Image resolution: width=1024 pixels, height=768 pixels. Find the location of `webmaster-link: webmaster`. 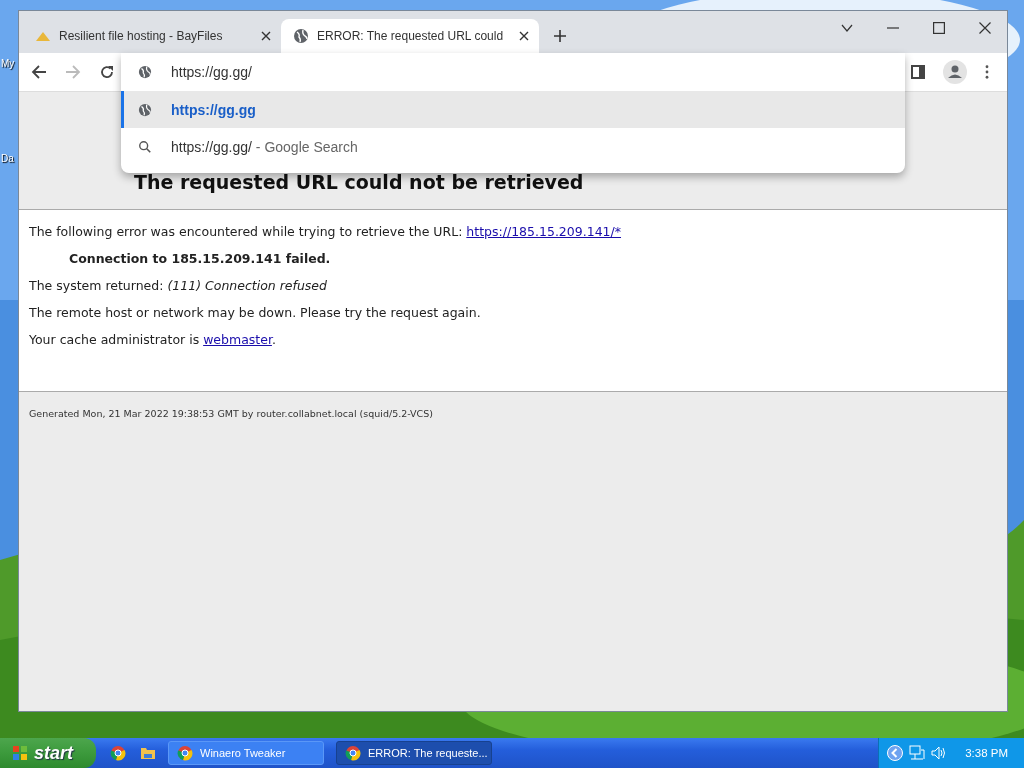

webmaster-link: webmaster is located at coordinates (237, 339).